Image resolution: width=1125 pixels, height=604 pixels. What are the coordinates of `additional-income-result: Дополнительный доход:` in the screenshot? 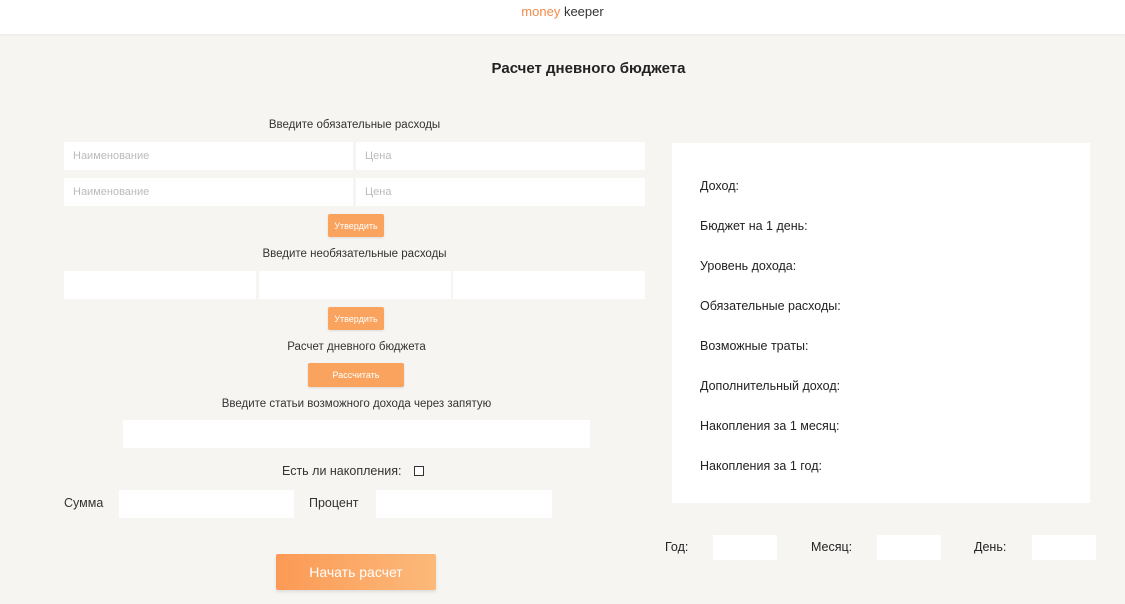 It's located at (770, 386).